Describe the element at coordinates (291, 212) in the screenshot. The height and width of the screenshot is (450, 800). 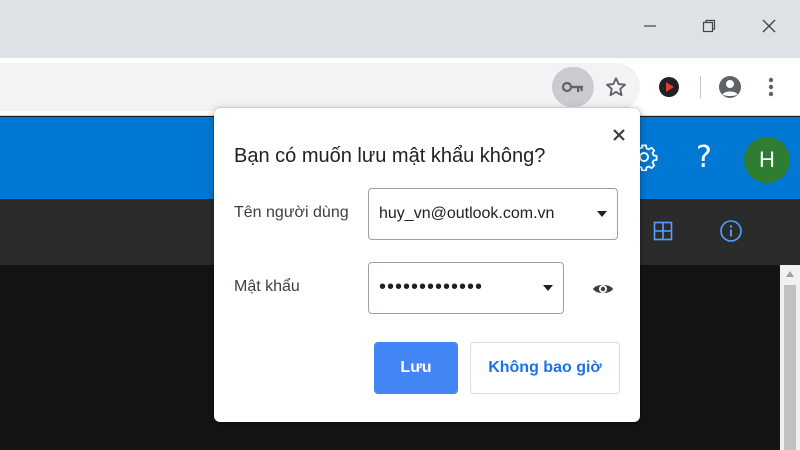
I see `username-label: Tên người dùng` at that location.